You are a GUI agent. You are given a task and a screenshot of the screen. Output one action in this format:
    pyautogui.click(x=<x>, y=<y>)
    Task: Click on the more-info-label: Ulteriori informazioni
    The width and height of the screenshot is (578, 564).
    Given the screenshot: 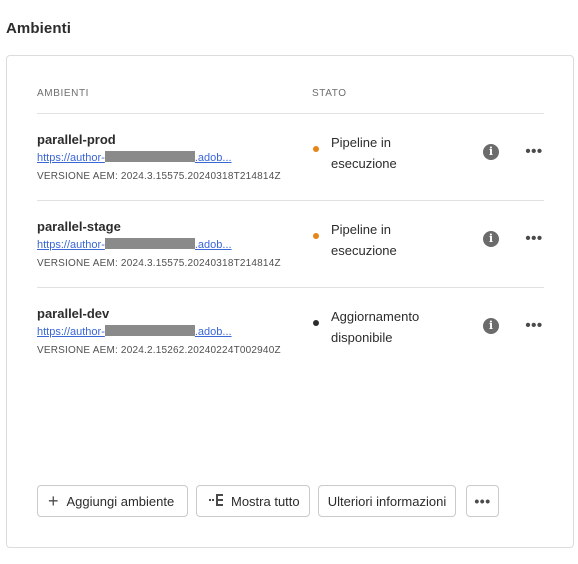 What is the action you would take?
    pyautogui.click(x=387, y=501)
    